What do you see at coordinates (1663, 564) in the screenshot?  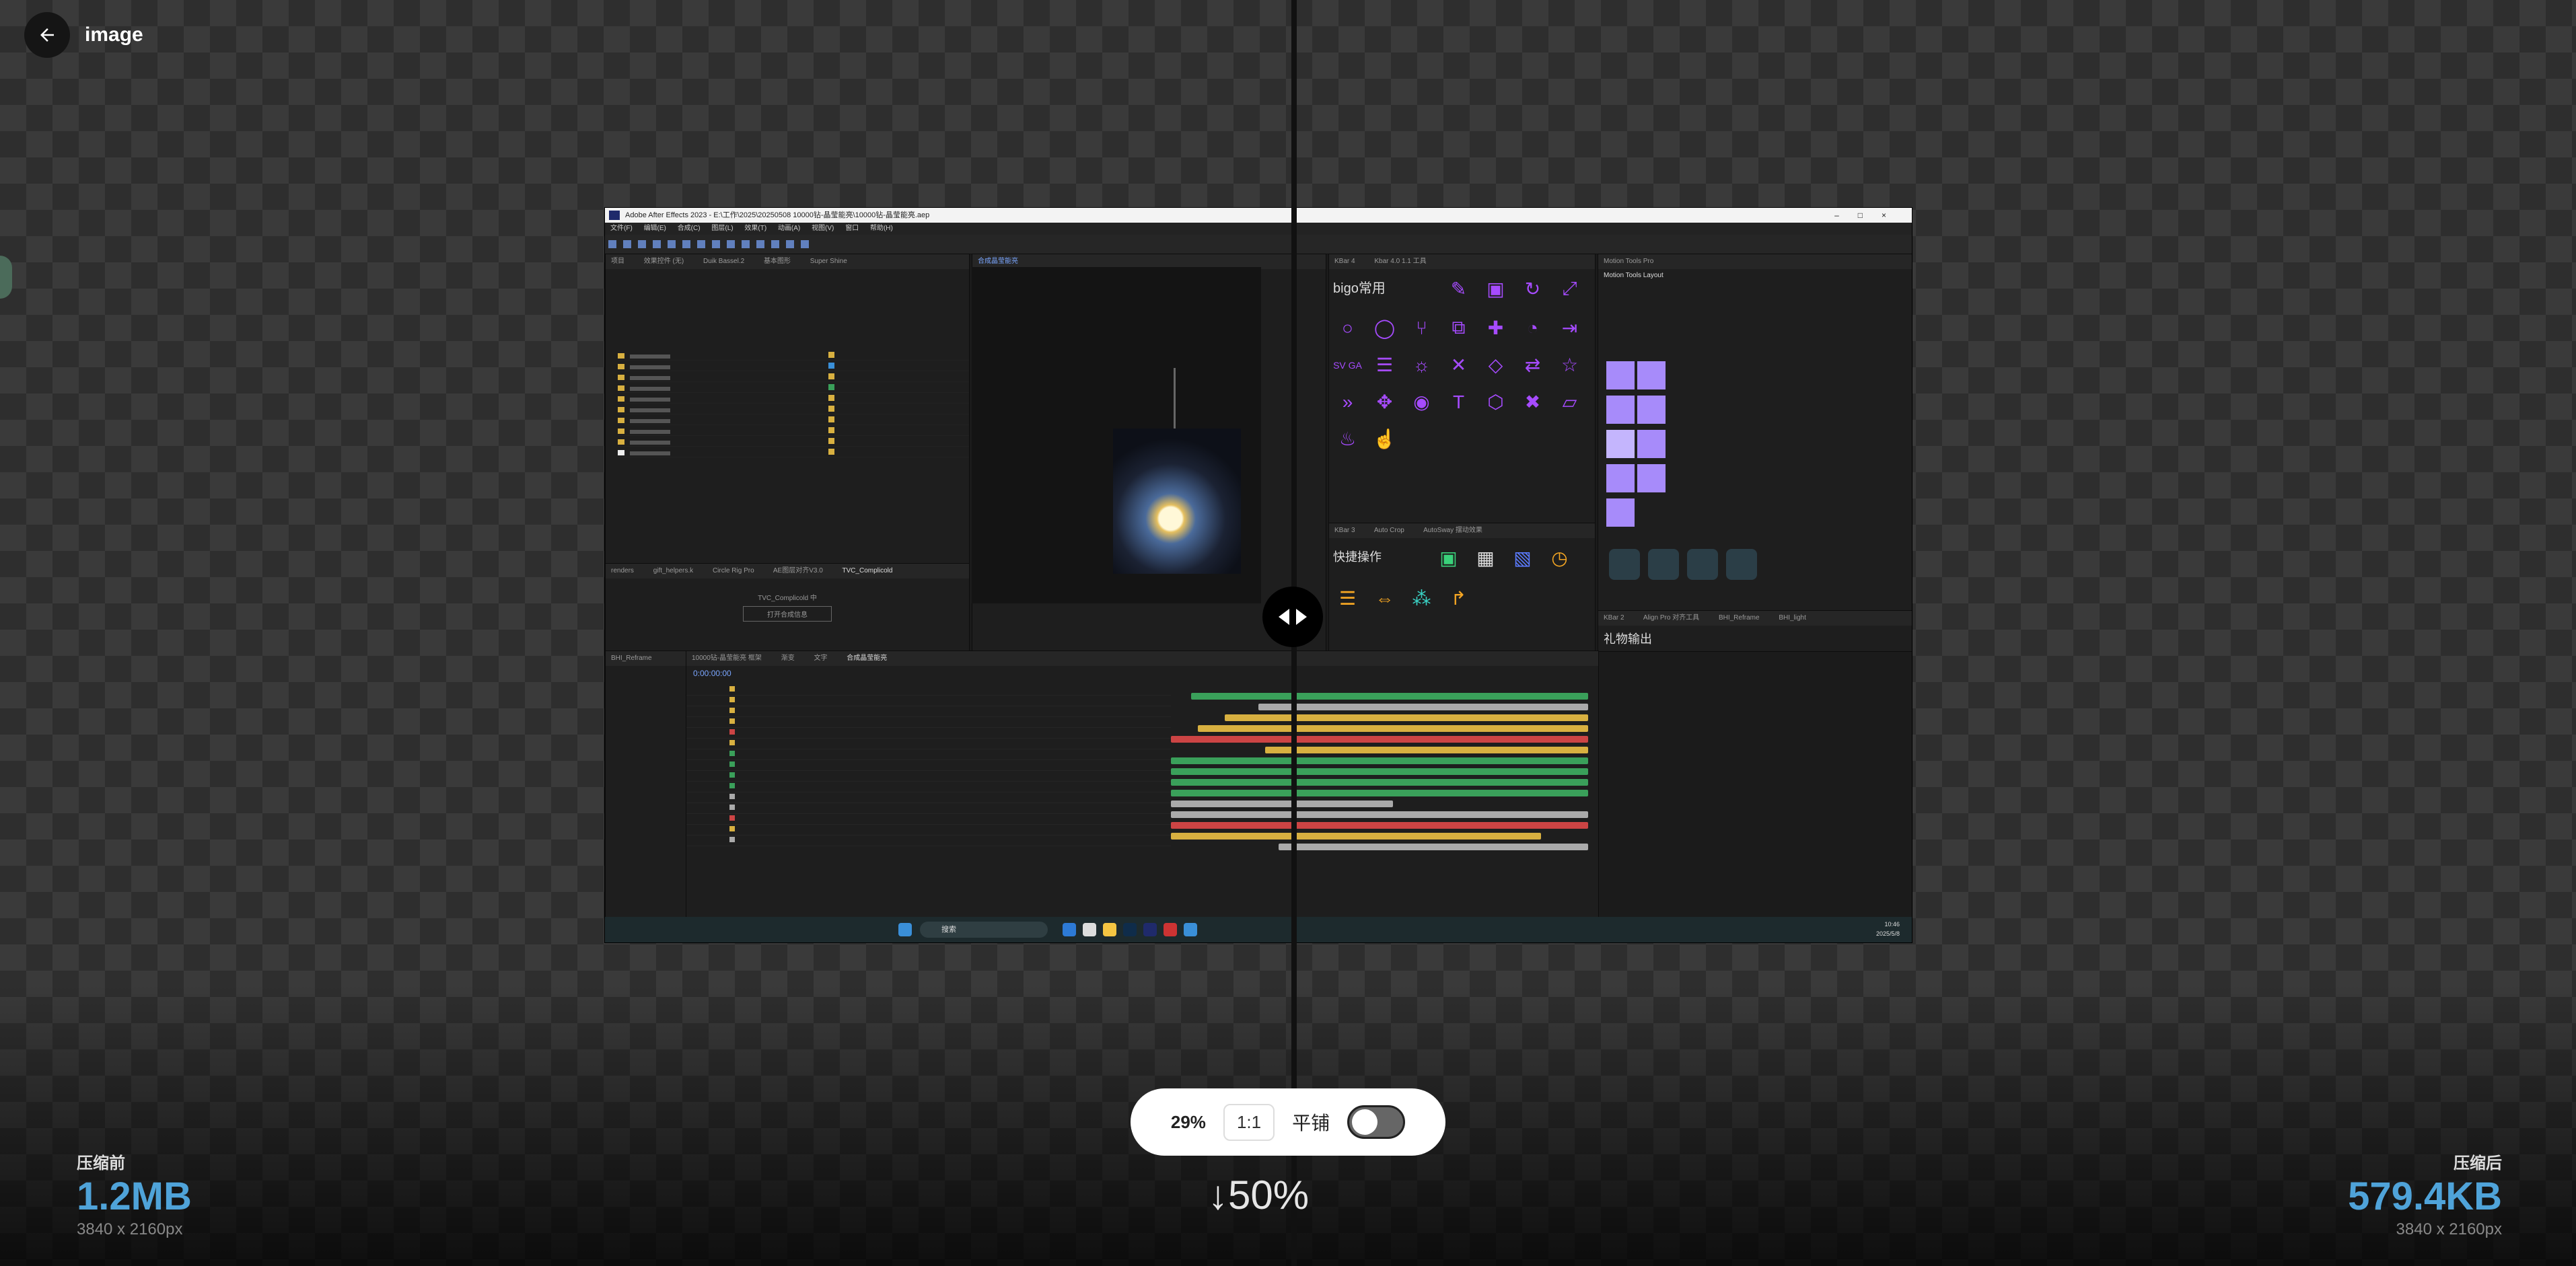 I see `curve-button` at bounding box center [1663, 564].